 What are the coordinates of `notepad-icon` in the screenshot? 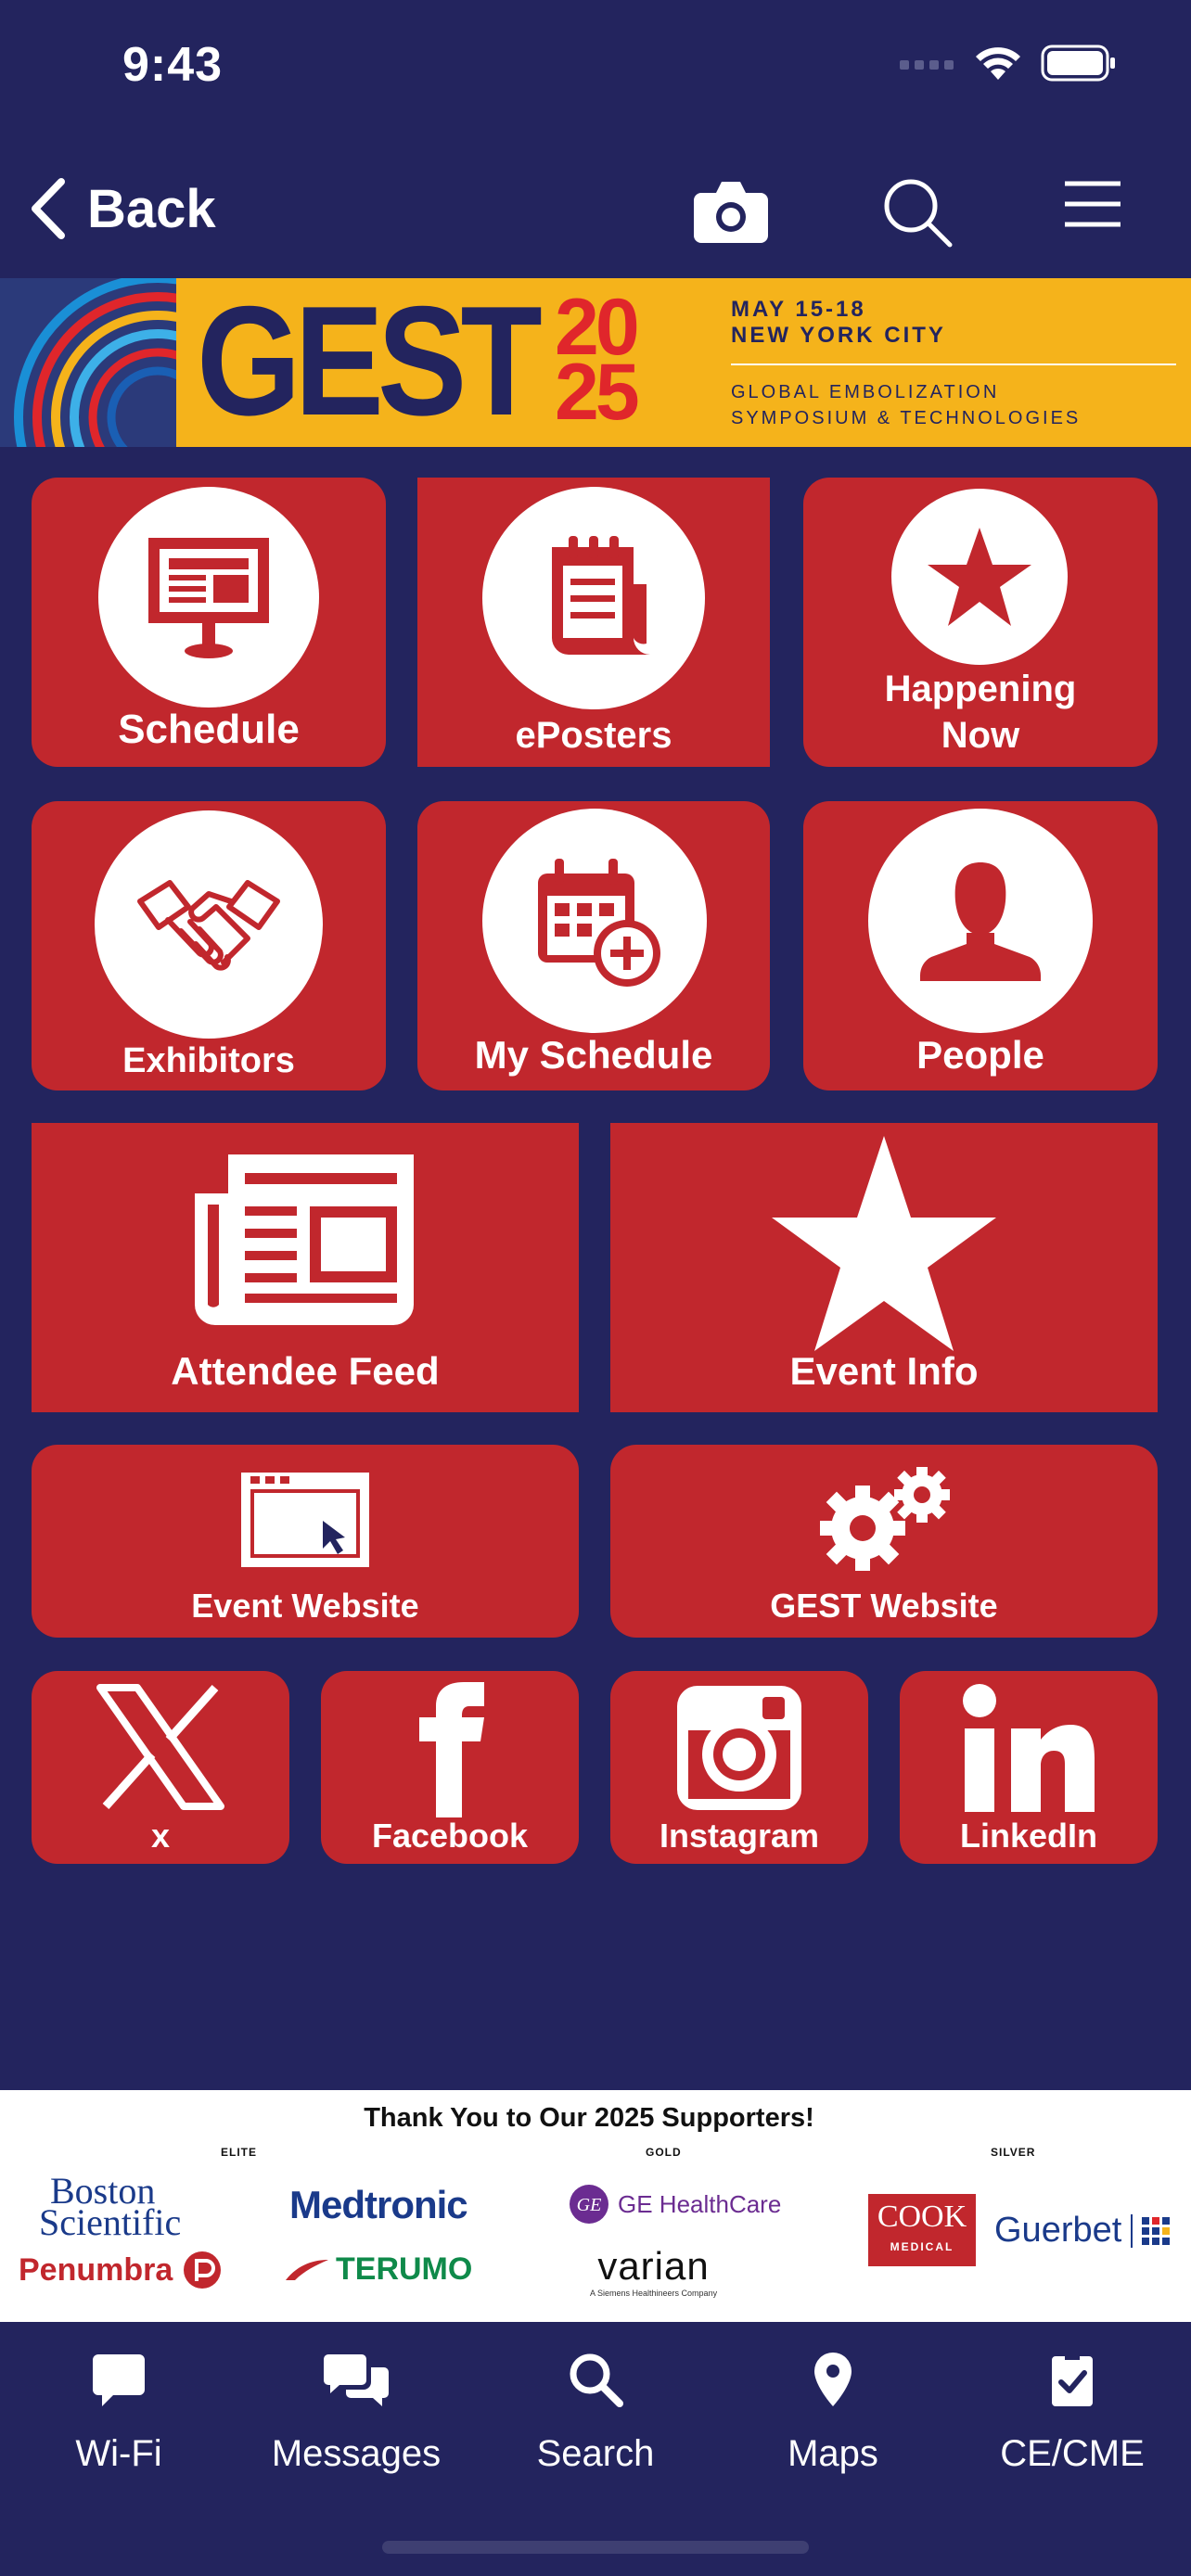 It's located at (593, 598).